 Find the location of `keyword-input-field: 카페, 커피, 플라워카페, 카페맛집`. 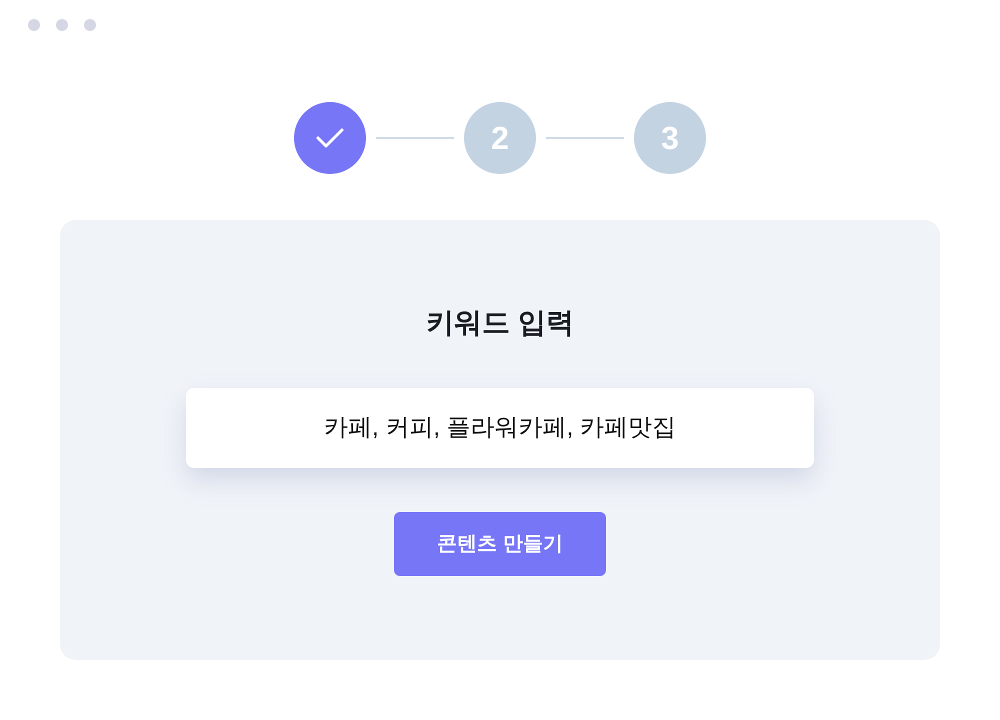

keyword-input-field: 카페, 커피, 플라워카페, 카페맛집 is located at coordinates (500, 428).